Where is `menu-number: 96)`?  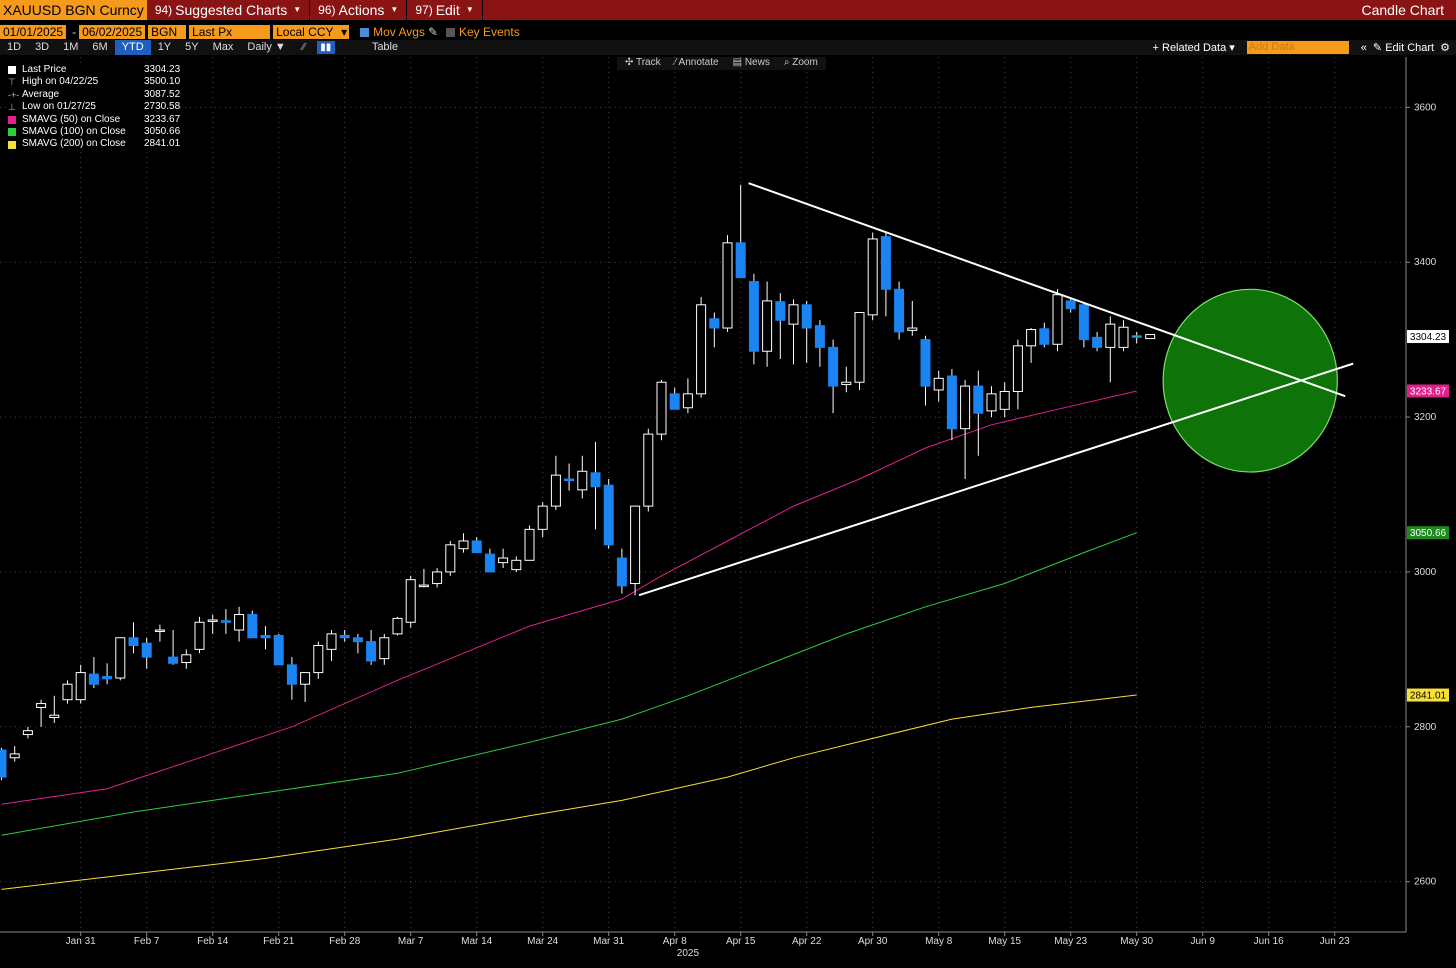 menu-number: 96) is located at coordinates (327, 10).